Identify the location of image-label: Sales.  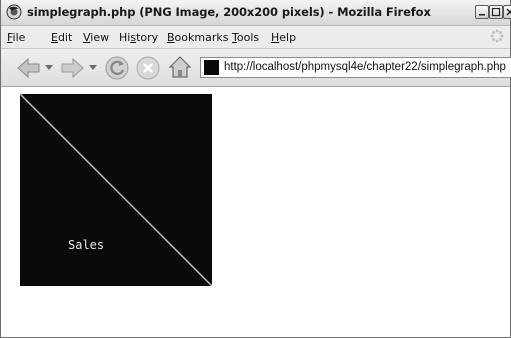
(86, 245).